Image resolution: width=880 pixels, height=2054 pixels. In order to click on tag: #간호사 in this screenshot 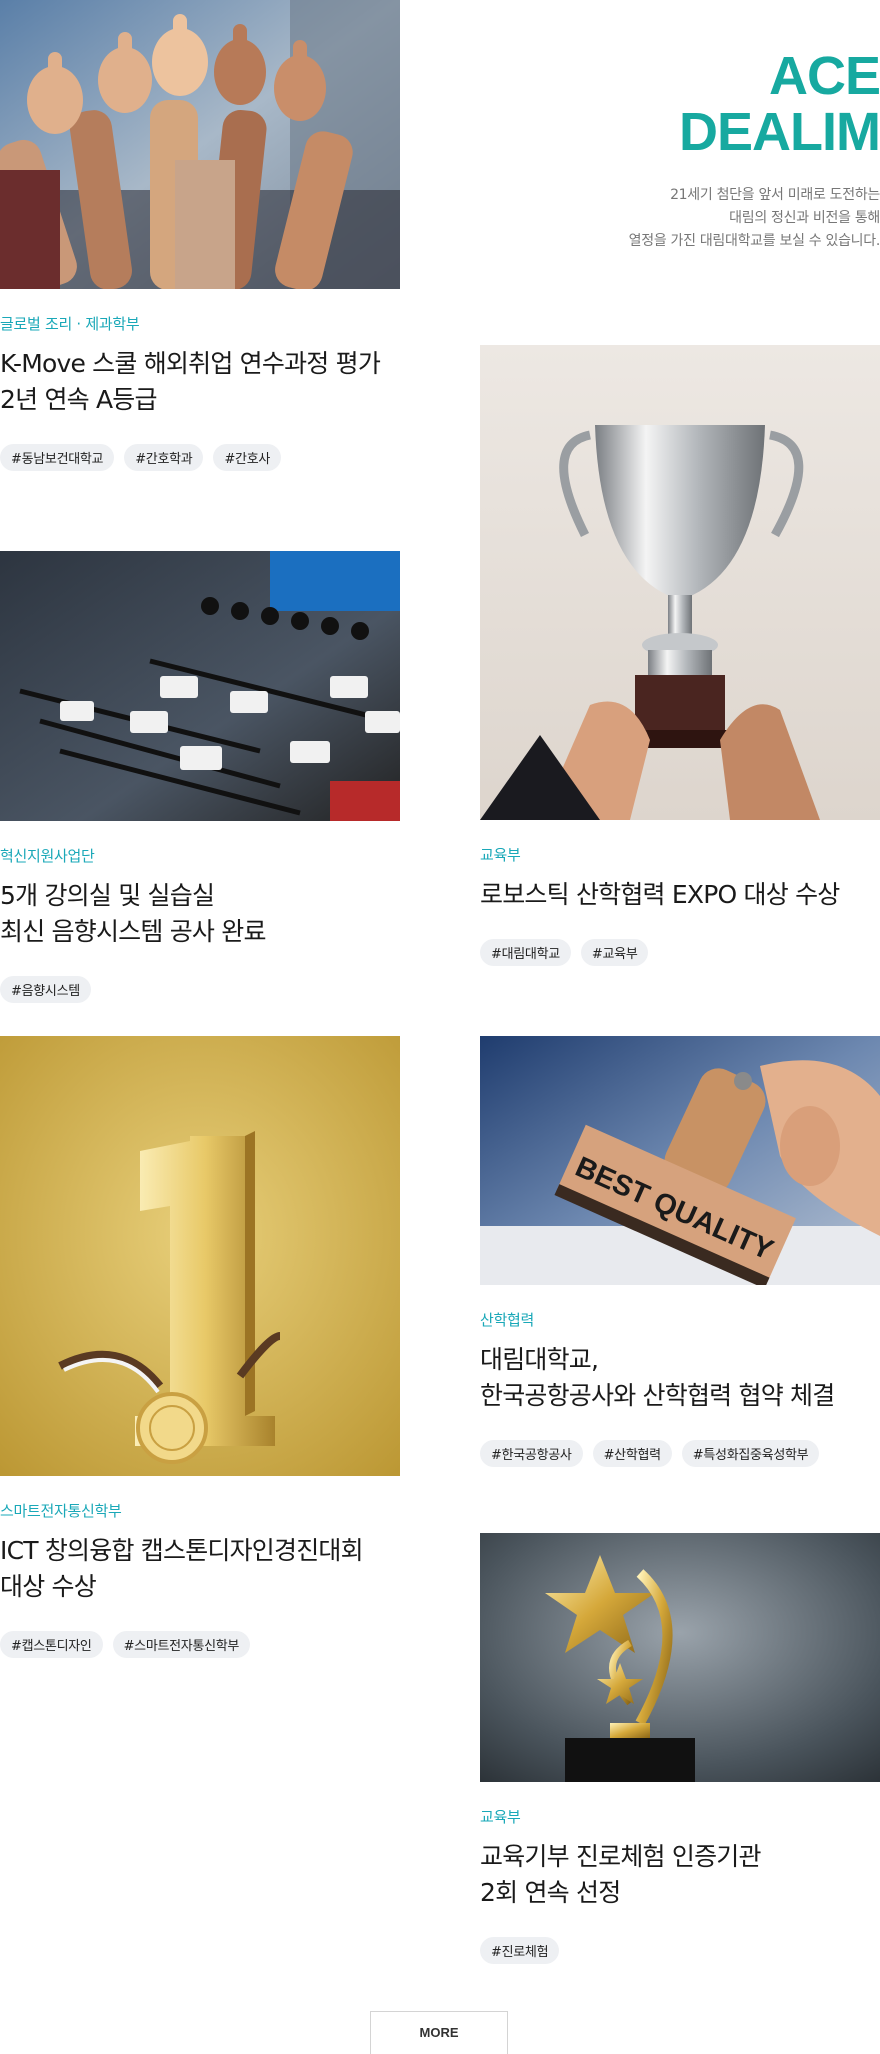, I will do `click(247, 457)`.